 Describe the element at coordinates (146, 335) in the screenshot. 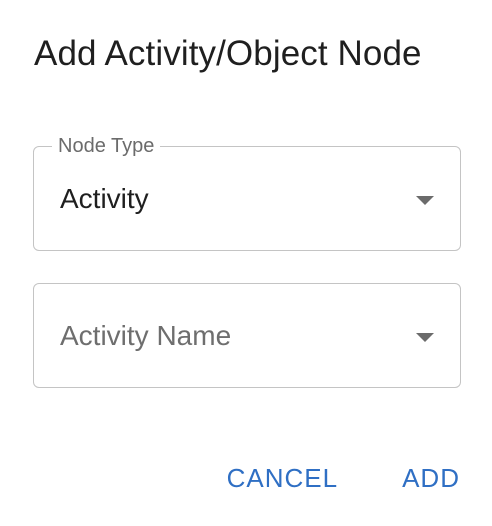

I see `activity-name-placeholder: Activity Name` at that location.